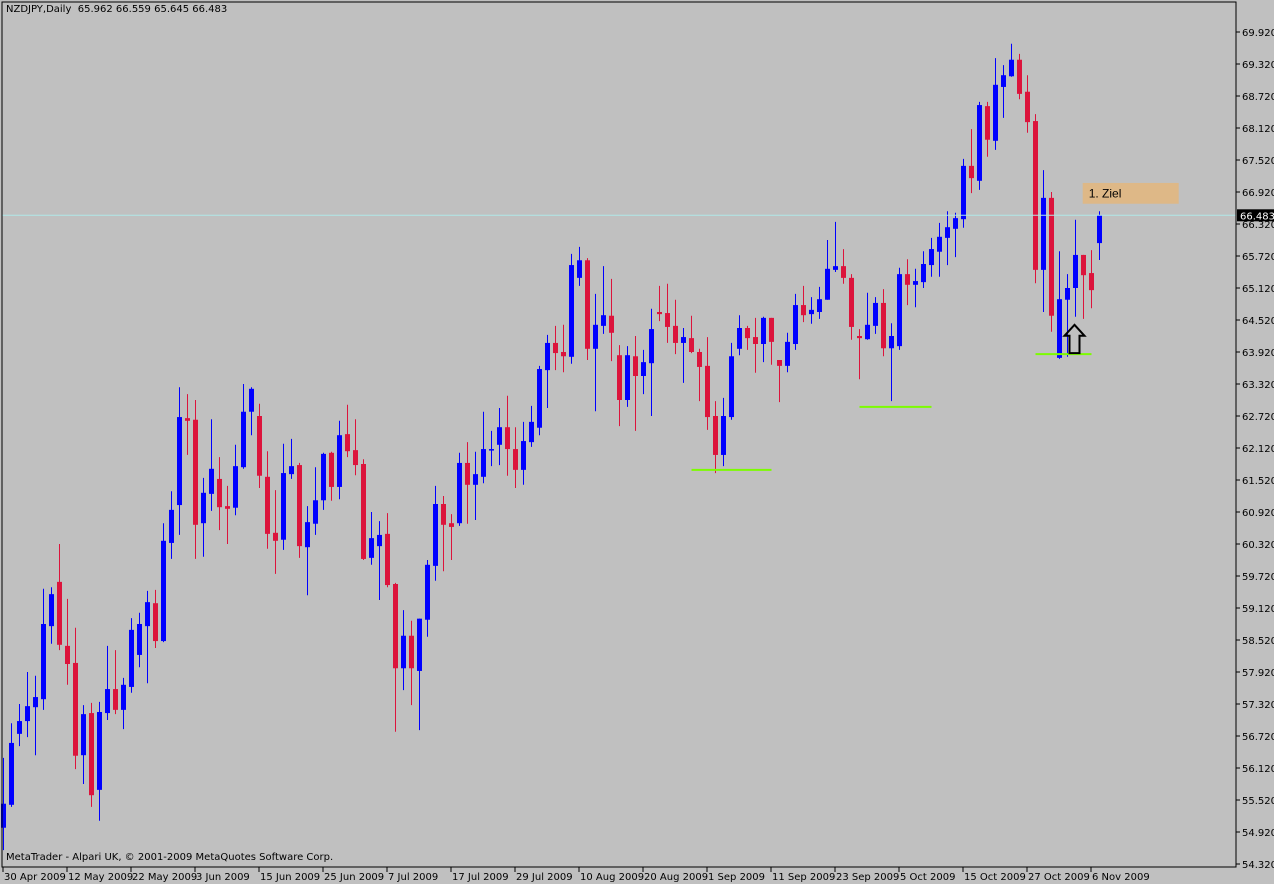 The height and width of the screenshot is (884, 1274). What do you see at coordinates (413, 877) in the screenshot?
I see `x-tick-label: 7 Jul 2009` at bounding box center [413, 877].